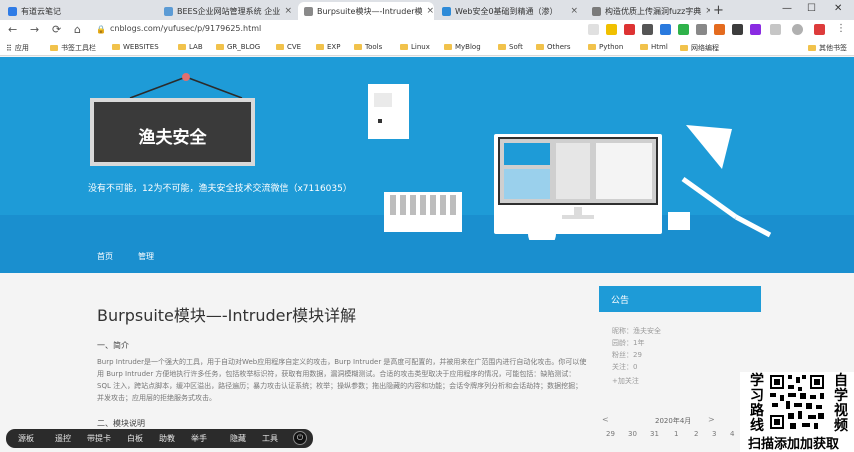 Image resolution: width=854 pixels, height=452 pixels. I want to click on calendar-day: 2, so click(696, 434).